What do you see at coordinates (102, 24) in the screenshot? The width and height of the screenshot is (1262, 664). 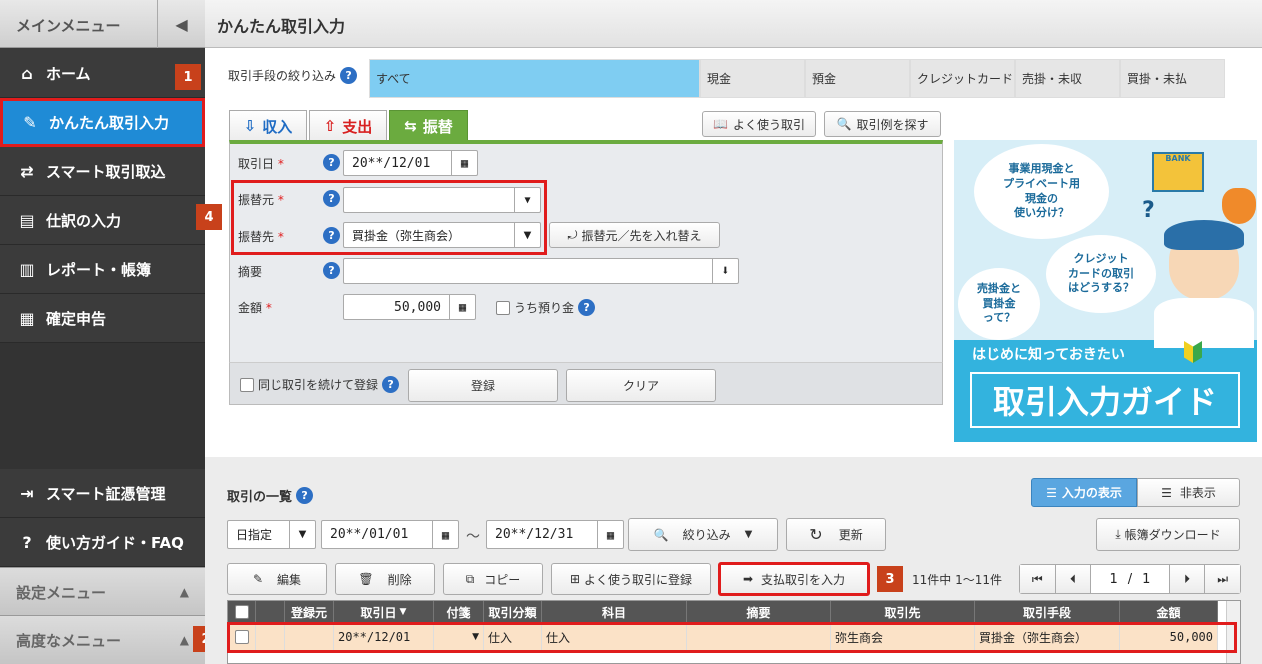 I see `sidebar-header: メインメニュー ◀` at bounding box center [102, 24].